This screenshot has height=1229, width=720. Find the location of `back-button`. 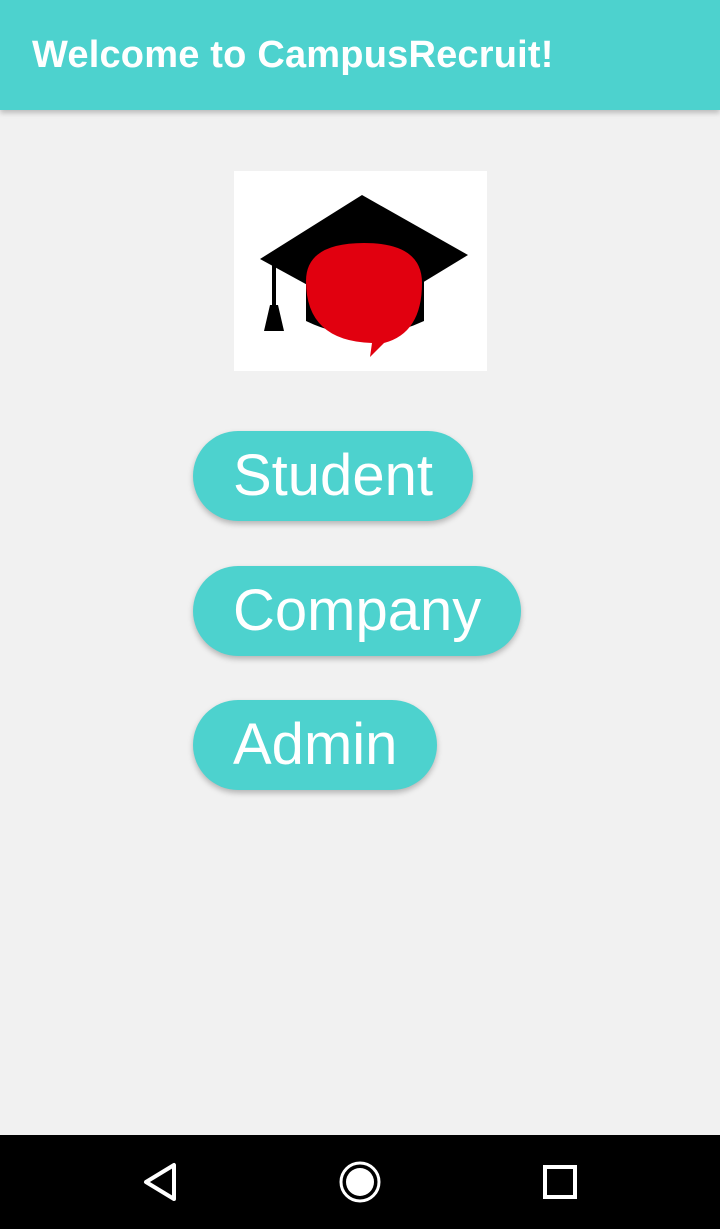

back-button is located at coordinates (160, 1182).